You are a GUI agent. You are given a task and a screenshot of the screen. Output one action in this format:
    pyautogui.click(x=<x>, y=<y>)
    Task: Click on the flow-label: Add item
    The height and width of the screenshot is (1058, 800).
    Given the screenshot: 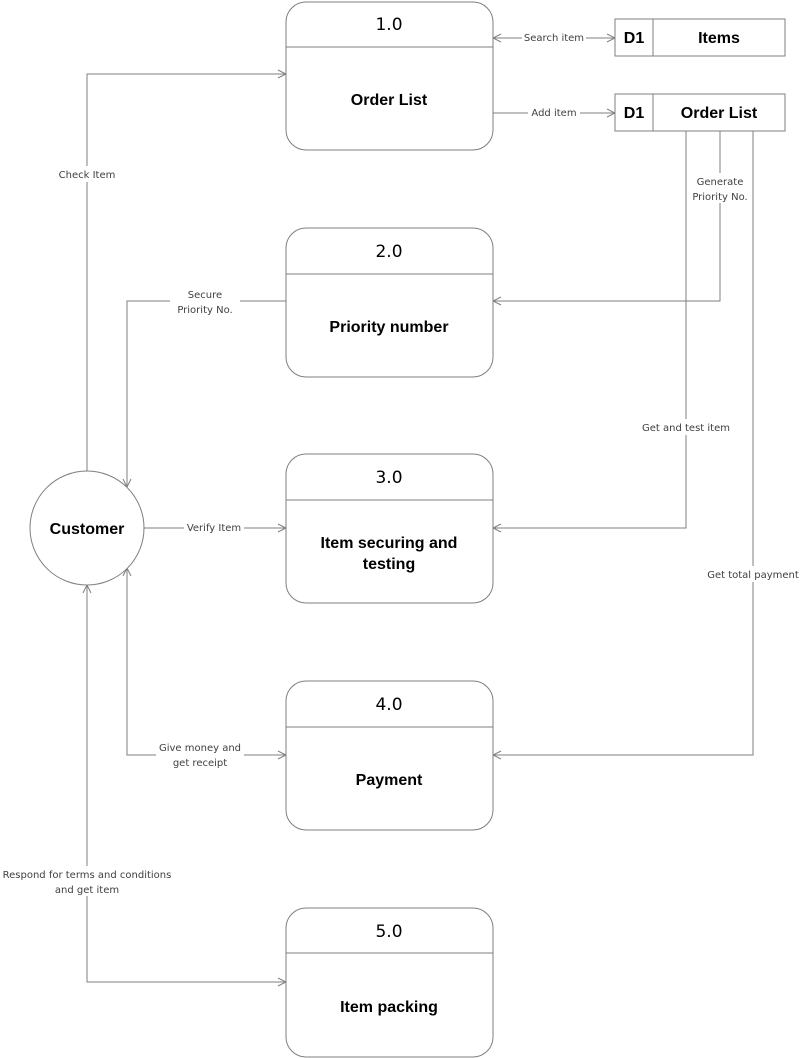 What is the action you would take?
    pyautogui.click(x=553, y=113)
    